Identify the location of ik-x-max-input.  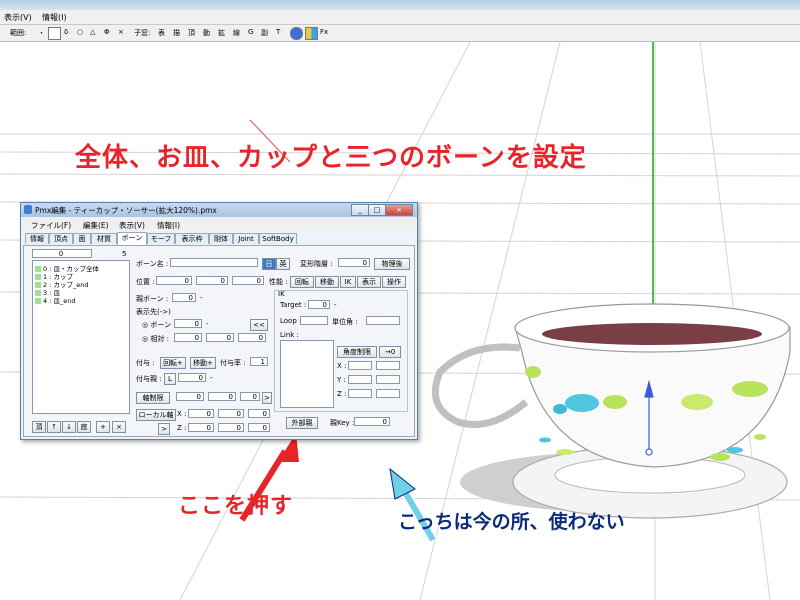
(388, 365).